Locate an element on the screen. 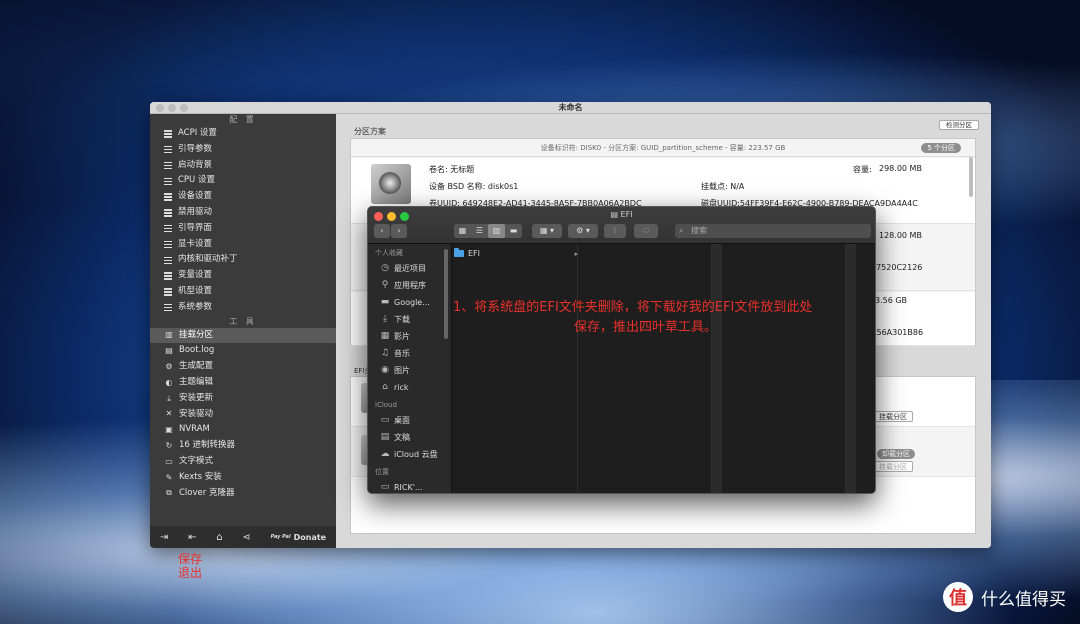 Image resolution: width=1080 pixels, height=624 pixels. wrench-icon: ✎ is located at coordinates (169, 477).